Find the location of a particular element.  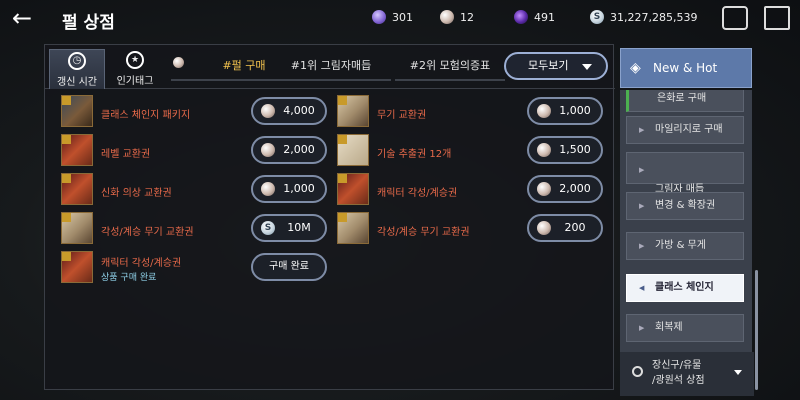

inventory-box-icon is located at coordinates (735, 18).